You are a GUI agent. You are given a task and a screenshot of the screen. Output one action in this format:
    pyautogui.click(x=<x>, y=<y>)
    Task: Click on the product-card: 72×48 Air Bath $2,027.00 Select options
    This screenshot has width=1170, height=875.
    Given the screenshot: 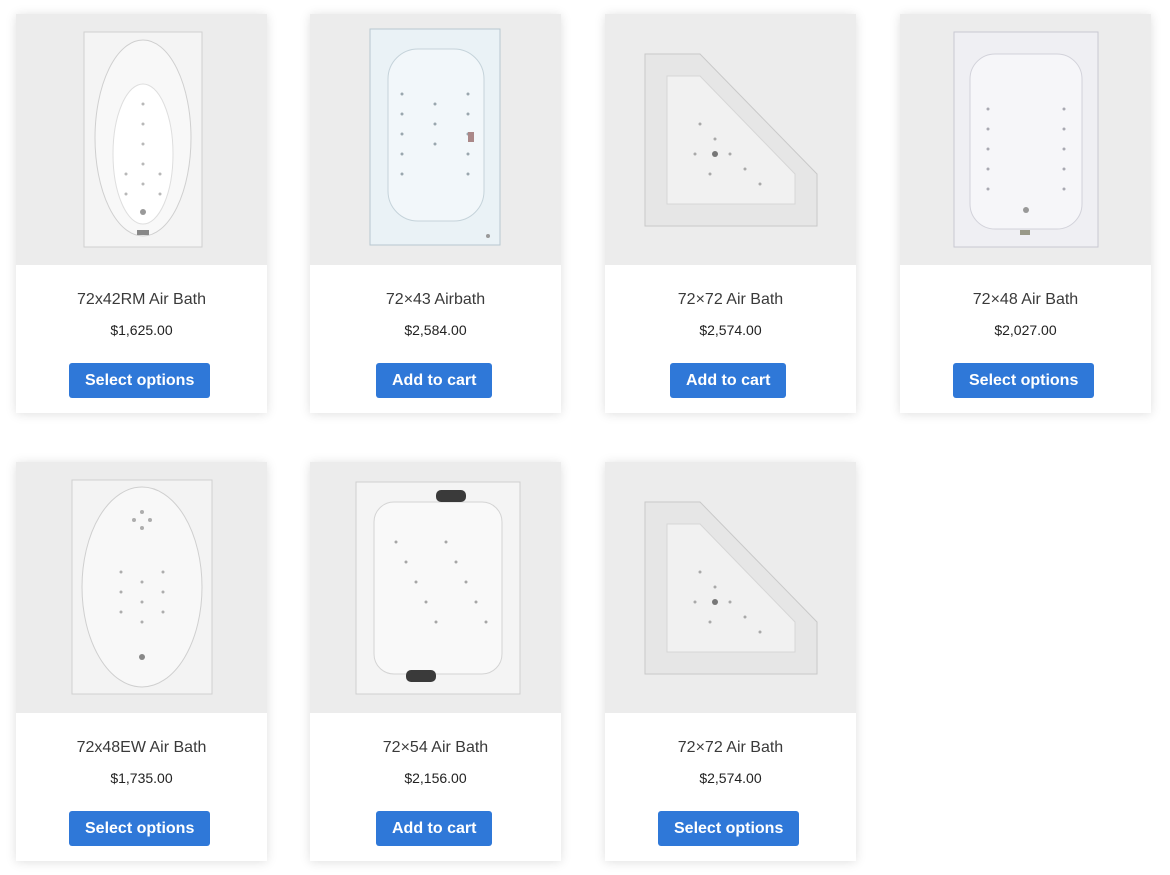 What is the action you would take?
    pyautogui.click(x=1025, y=213)
    